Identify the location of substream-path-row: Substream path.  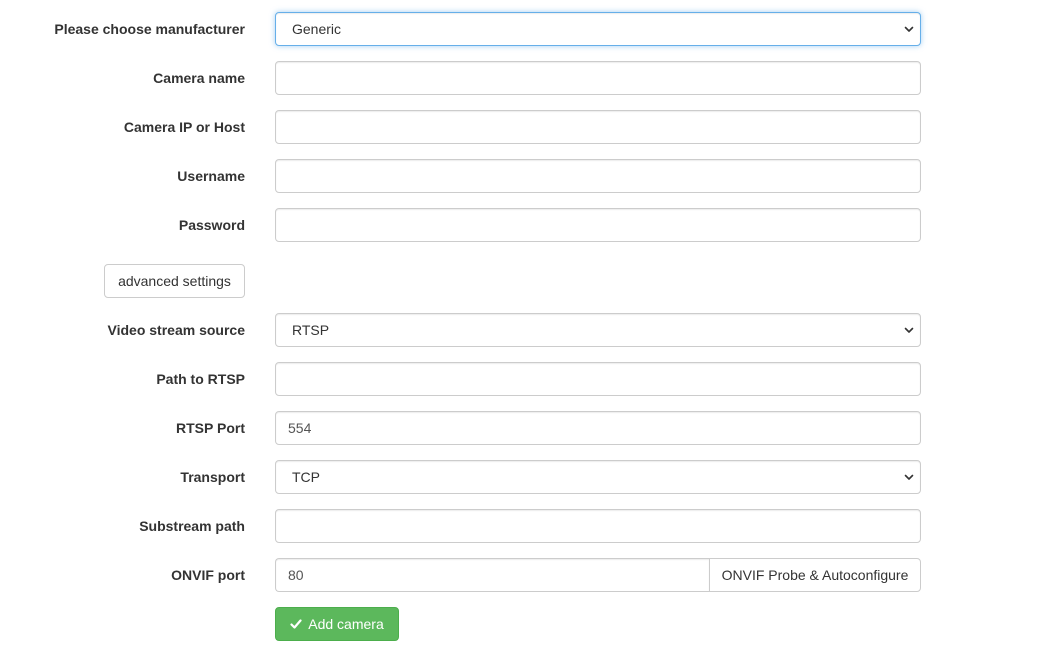
(523, 526).